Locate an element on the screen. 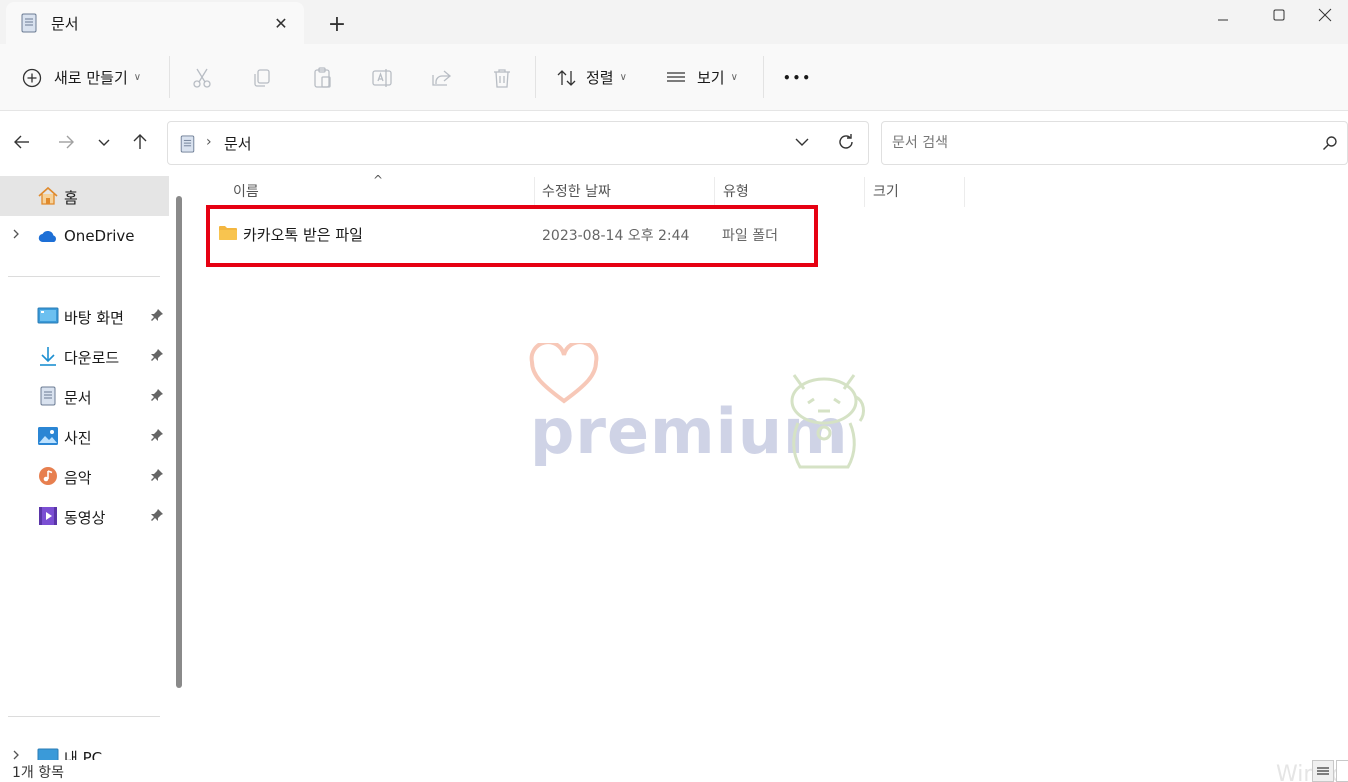 The image size is (1348, 782). search-input is located at coordinates (1092, 143).